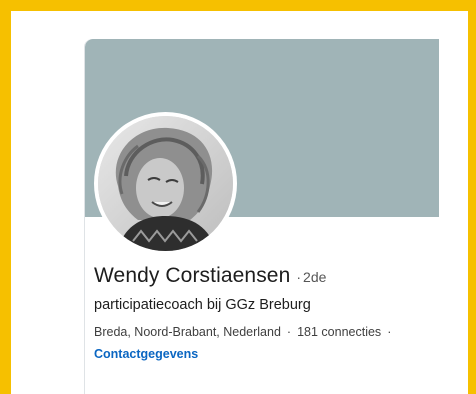  I want to click on profile-photo, so click(165, 183).